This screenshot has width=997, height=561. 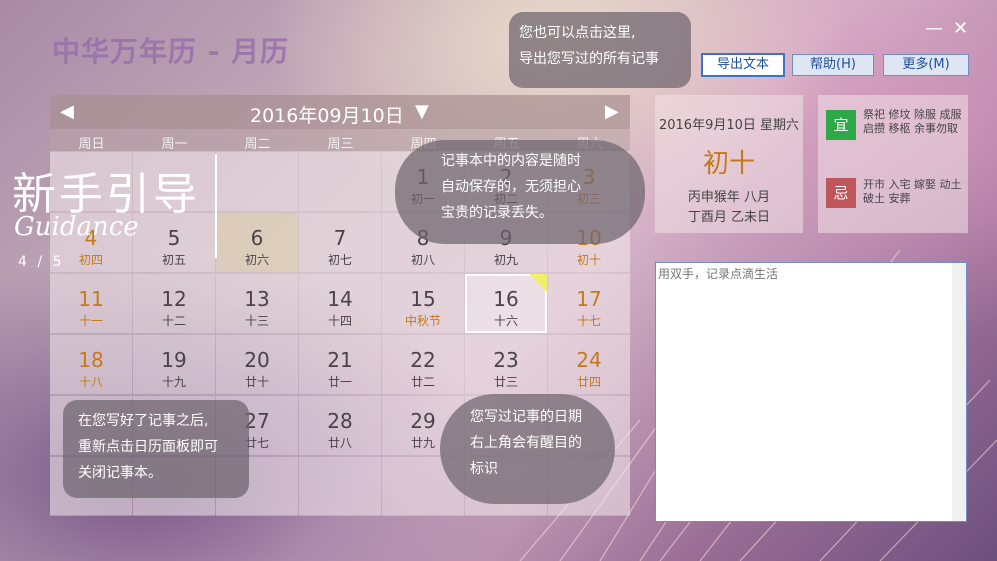 I want to click on lunar-label: 初十, so click(x=588, y=260).